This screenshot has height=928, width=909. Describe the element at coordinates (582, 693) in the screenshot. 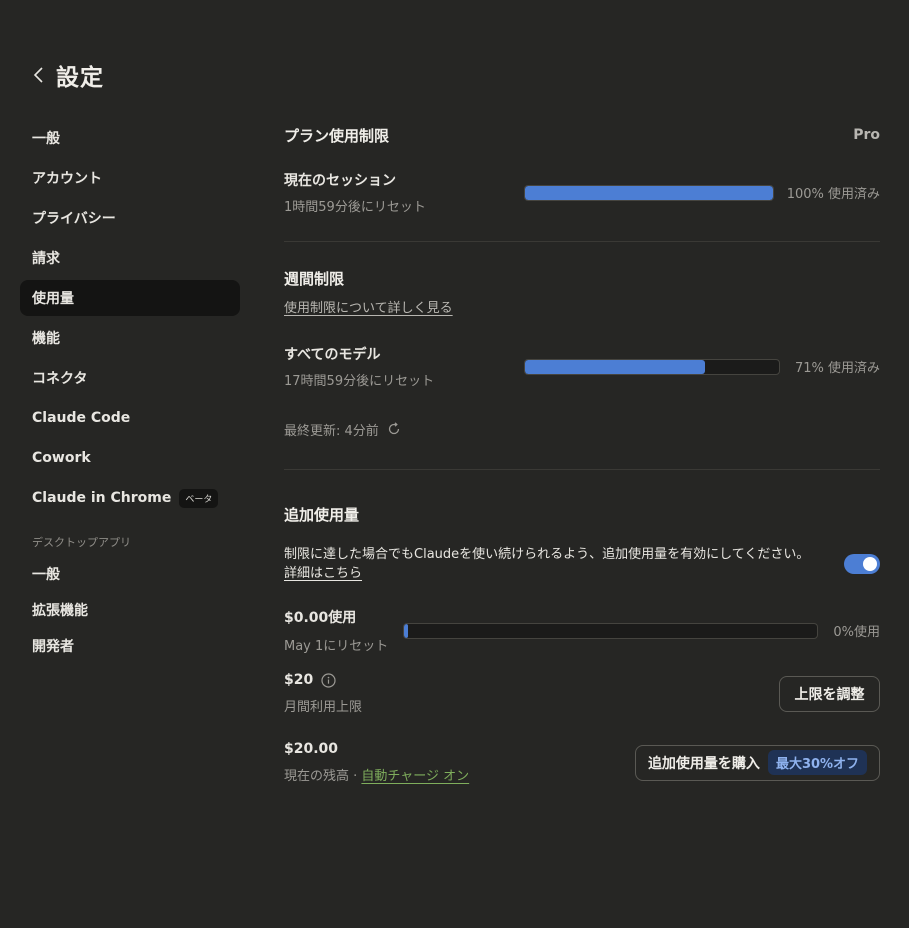

I see `monthly-limit-row: $20 月間利用上限 上限を調整` at that location.